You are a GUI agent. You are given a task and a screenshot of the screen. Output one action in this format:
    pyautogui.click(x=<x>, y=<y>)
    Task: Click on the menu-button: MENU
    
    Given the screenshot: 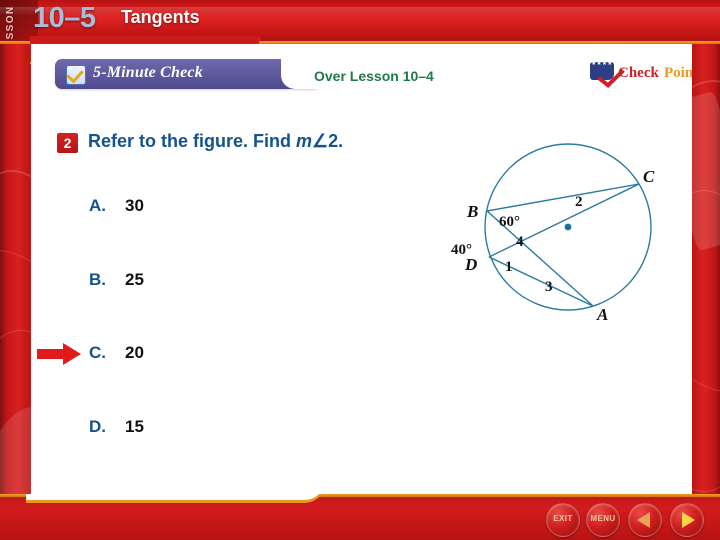 What is the action you would take?
    pyautogui.click(x=603, y=520)
    